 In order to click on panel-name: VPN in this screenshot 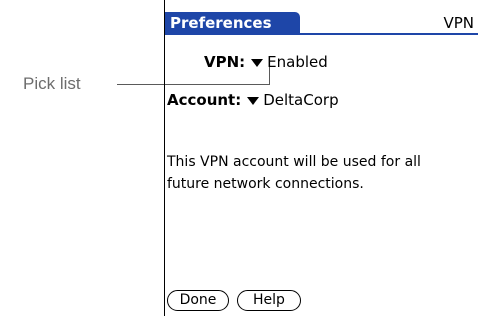, I will do `click(458, 23)`.